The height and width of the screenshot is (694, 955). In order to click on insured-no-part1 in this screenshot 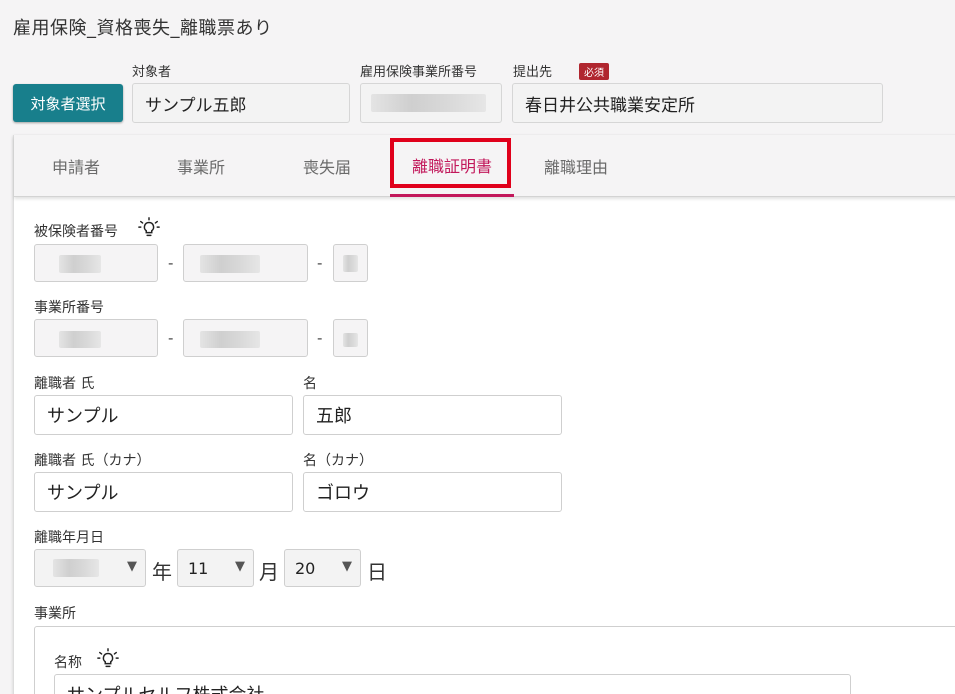, I will do `click(96, 263)`.